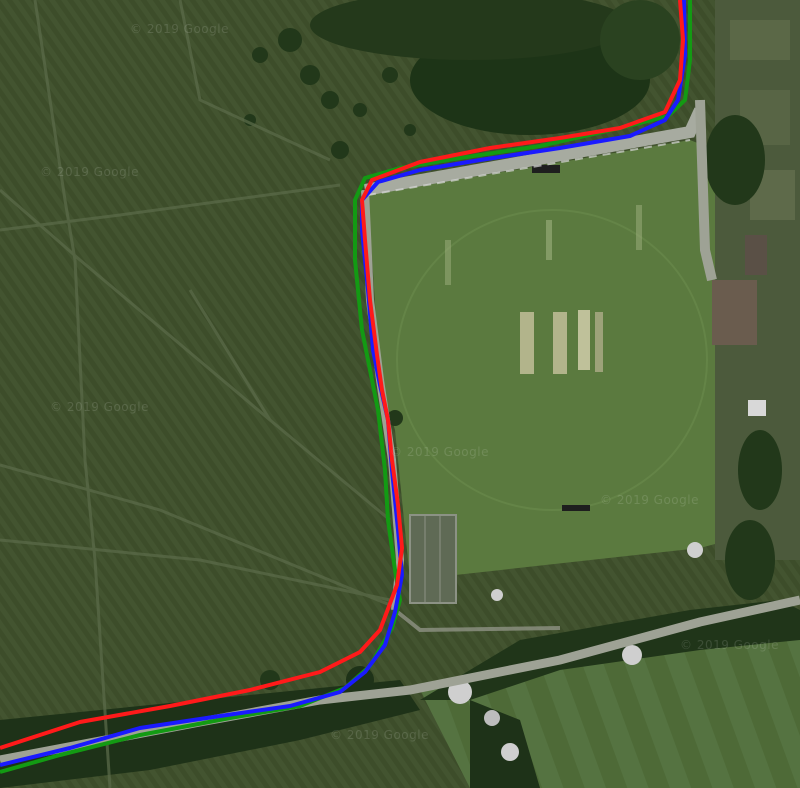 This screenshot has height=788, width=800. I want to click on practice-nets, so click(433, 559).